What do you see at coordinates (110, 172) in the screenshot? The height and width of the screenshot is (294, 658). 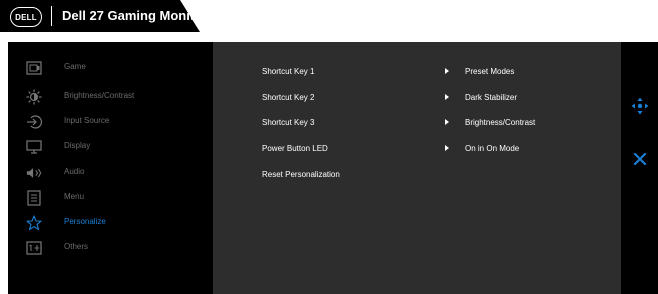 I see `sidebar-item-audio: Audio` at bounding box center [110, 172].